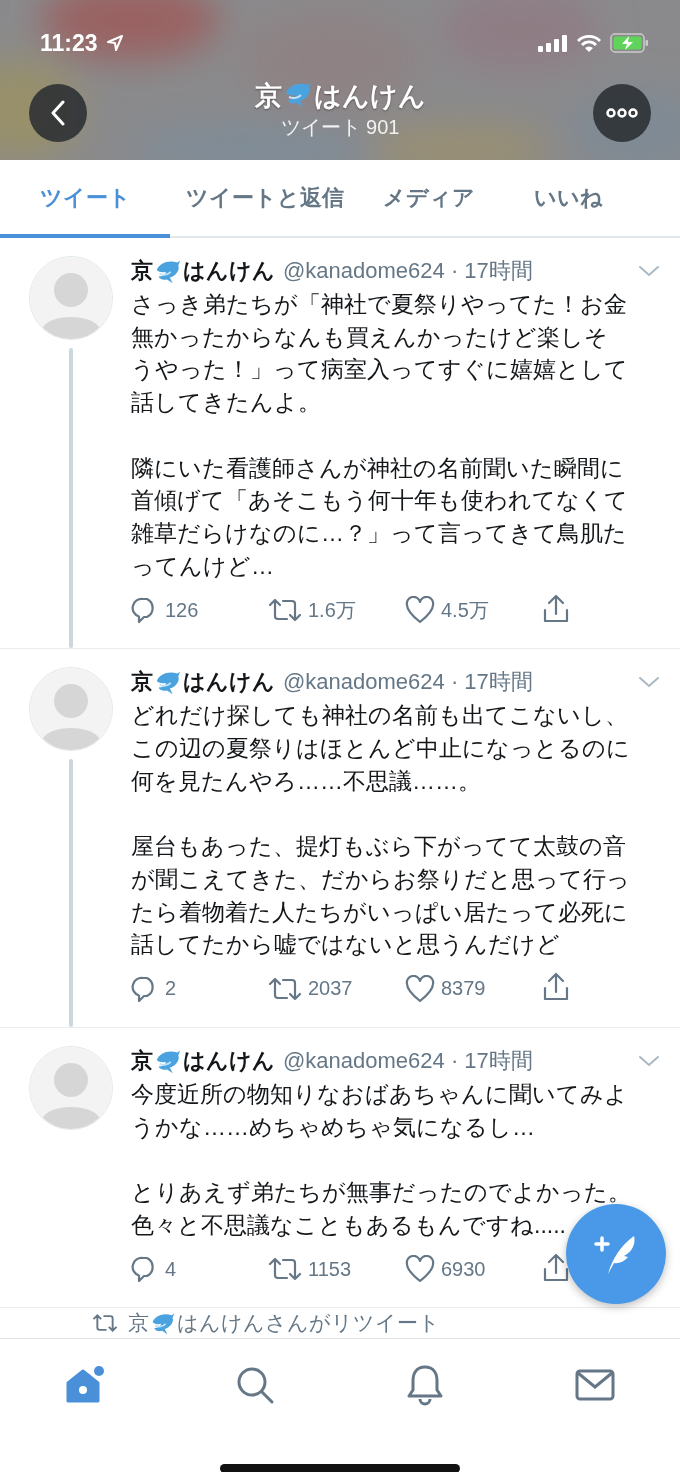 The height and width of the screenshot is (1472, 680). I want to click on tweet-text: さっき弟たちが「神社で夏祭りやってた！お金無かったからなんも買えんかったけど楽しそうやった！」って病室入ってすぐに嬉嬉として話してきたんよ。, so click(380, 354).